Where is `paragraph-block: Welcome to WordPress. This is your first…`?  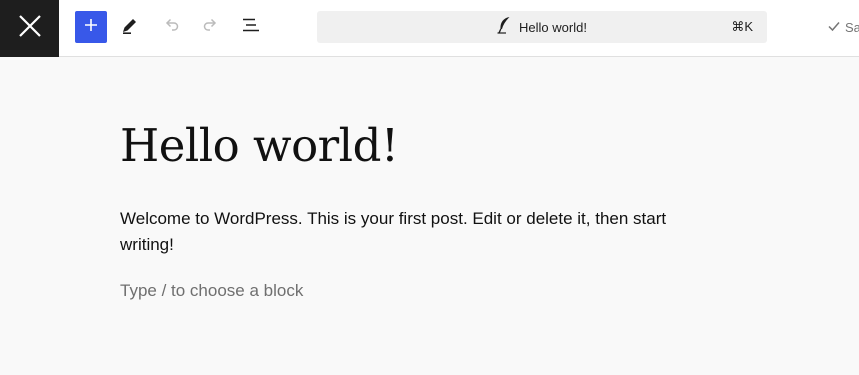
paragraph-block: Welcome to WordPress. This is your first… is located at coordinates (420, 232).